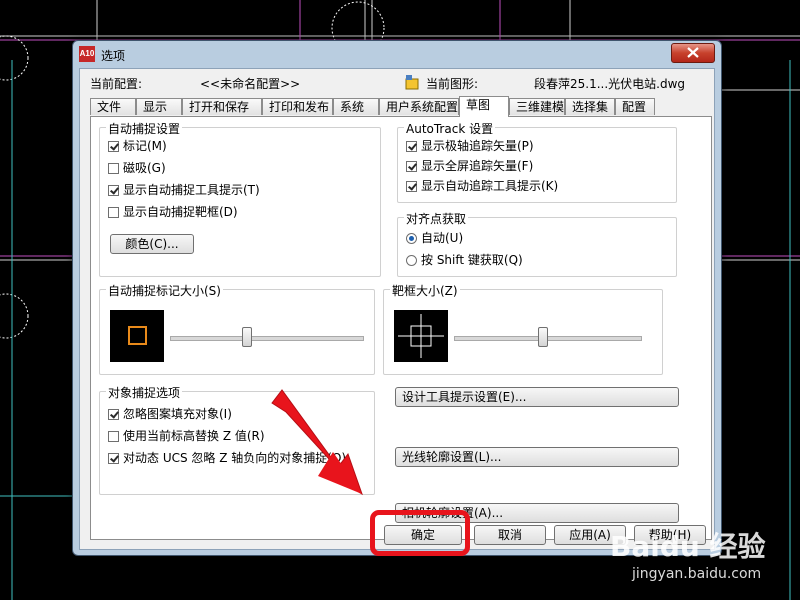 This screenshot has height=600, width=800. I want to click on baidu-watermark-url: jingyan.baidu.com, so click(697, 574).